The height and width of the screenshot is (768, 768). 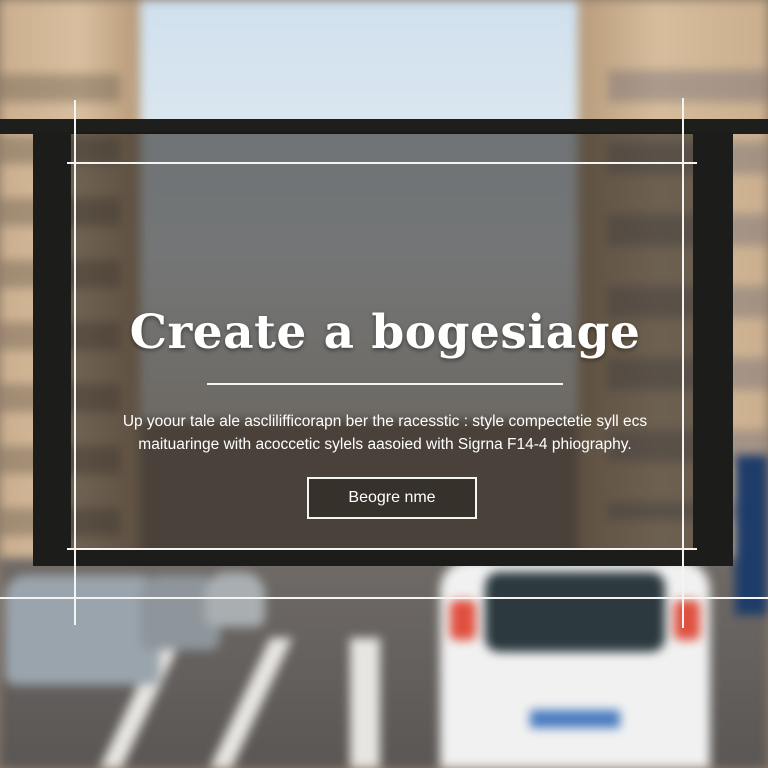 What do you see at coordinates (683, 363) in the screenshot?
I see `frame-line-right` at bounding box center [683, 363].